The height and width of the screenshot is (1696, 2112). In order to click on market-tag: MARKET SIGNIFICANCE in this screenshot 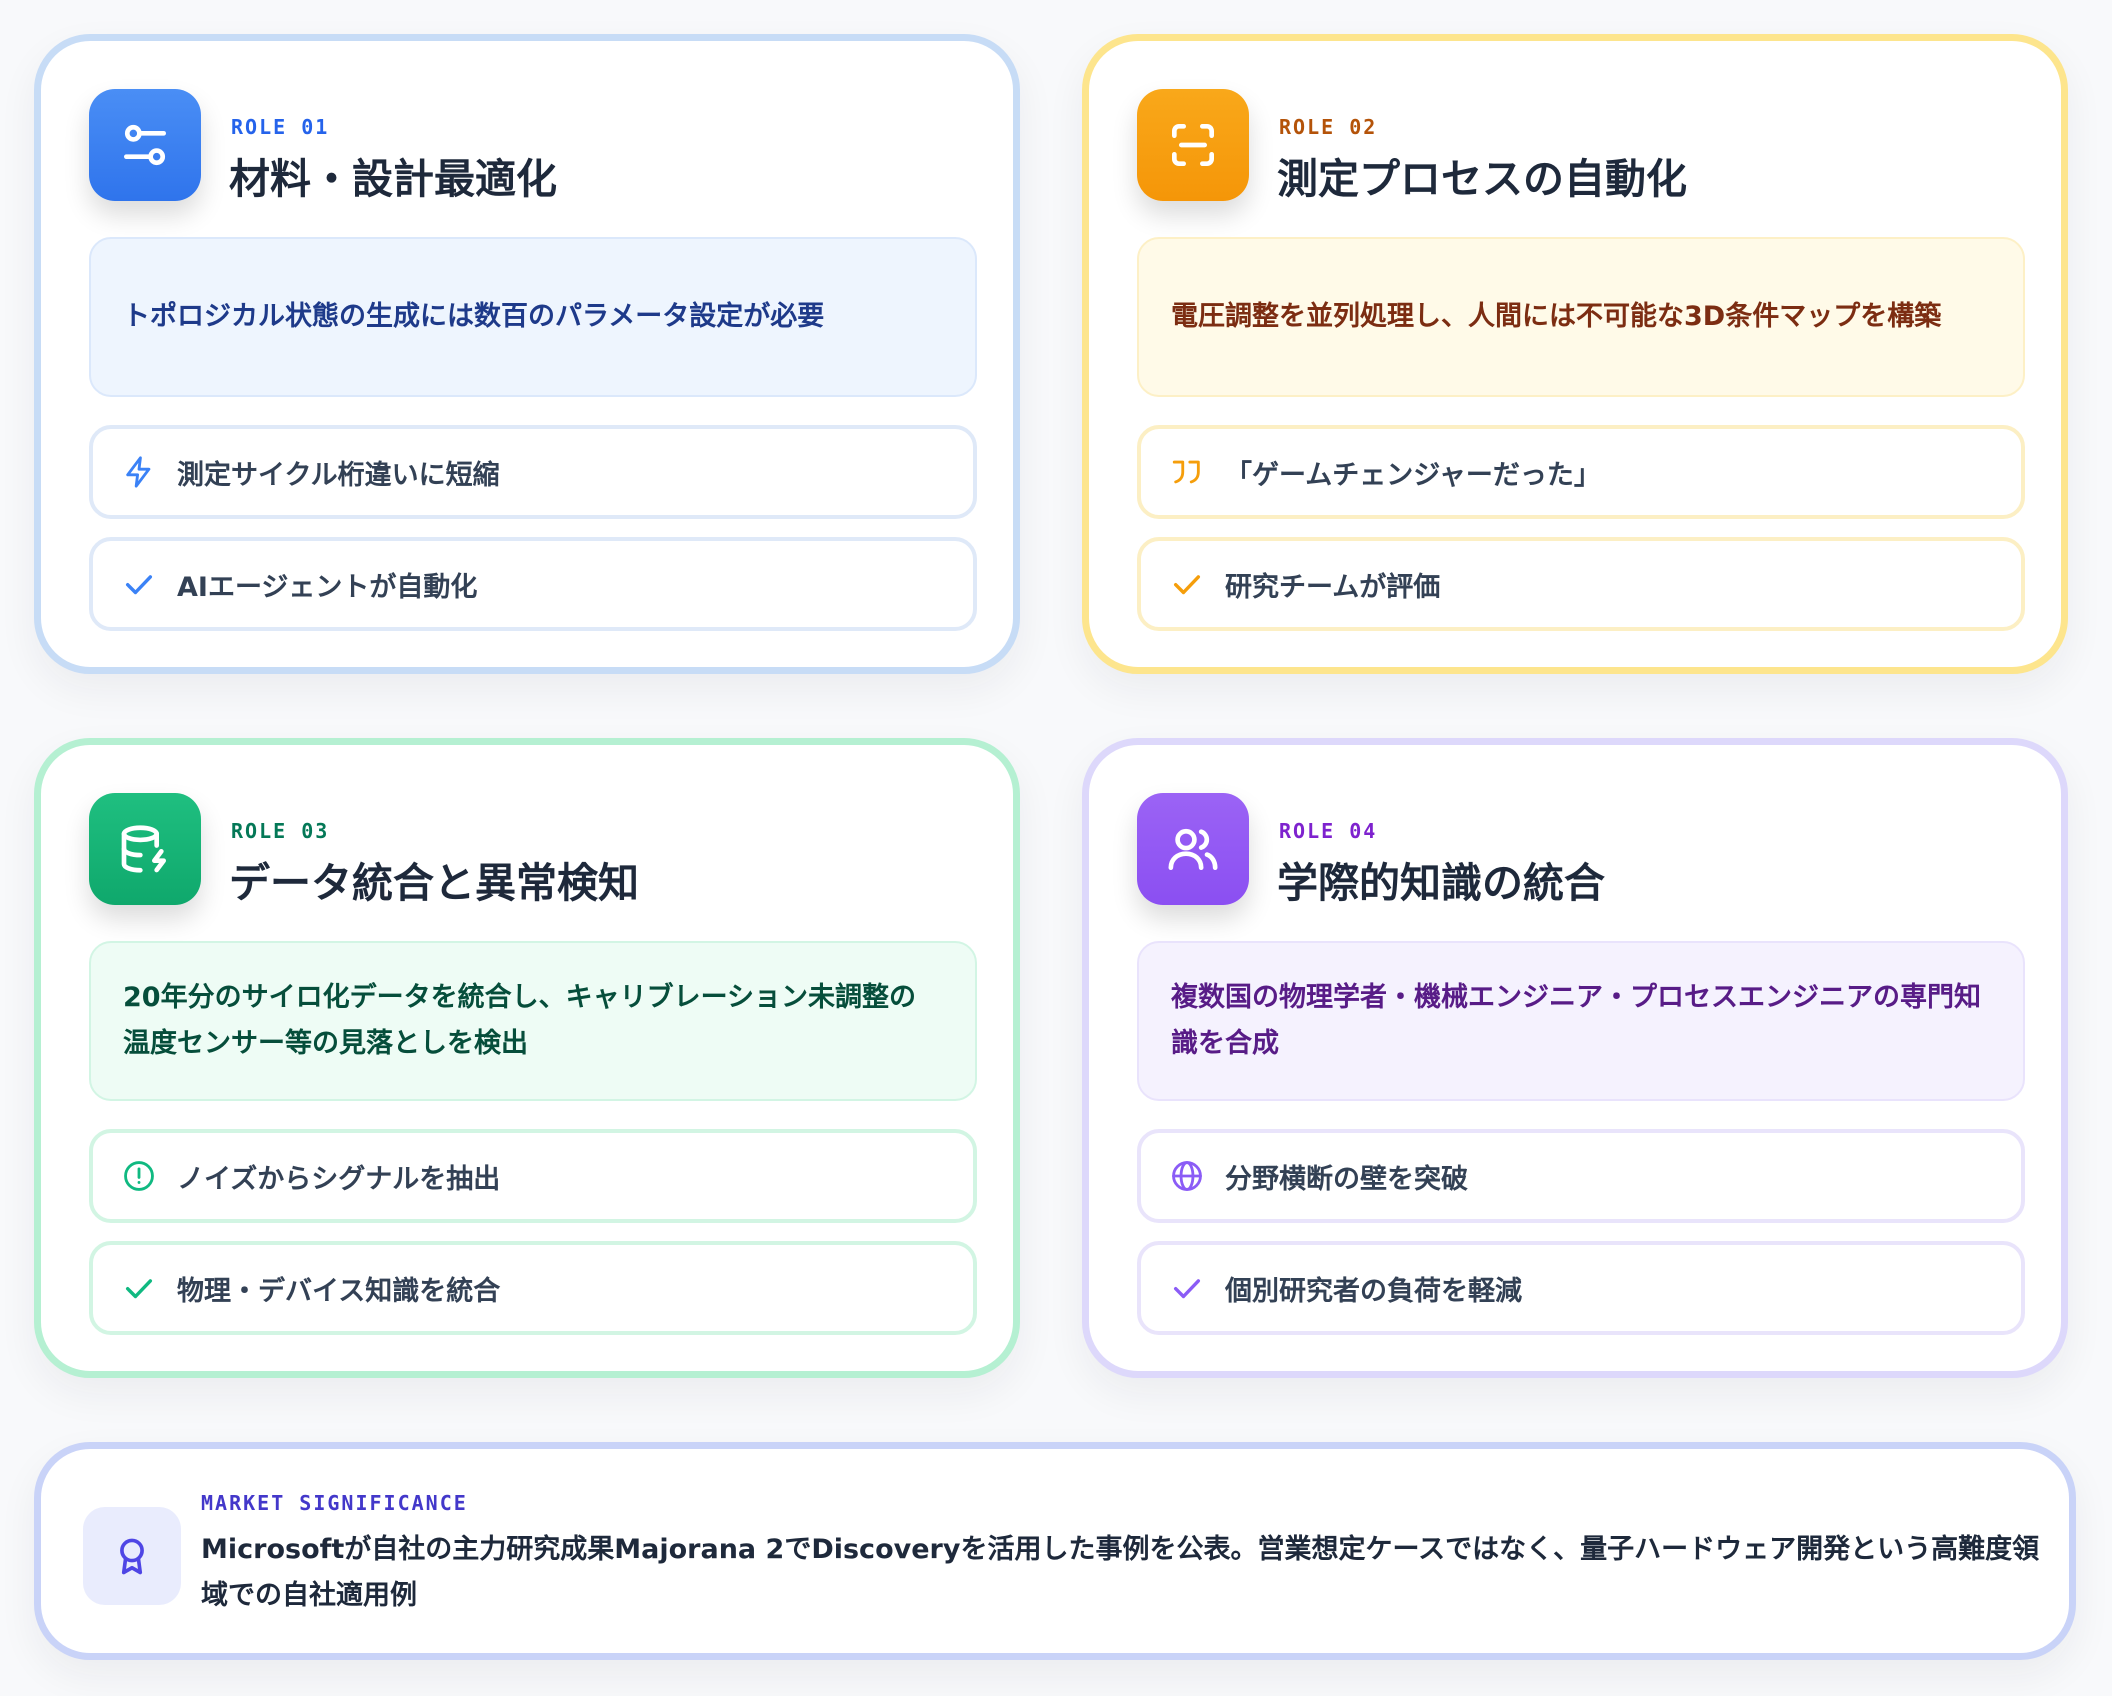, I will do `click(334, 1503)`.